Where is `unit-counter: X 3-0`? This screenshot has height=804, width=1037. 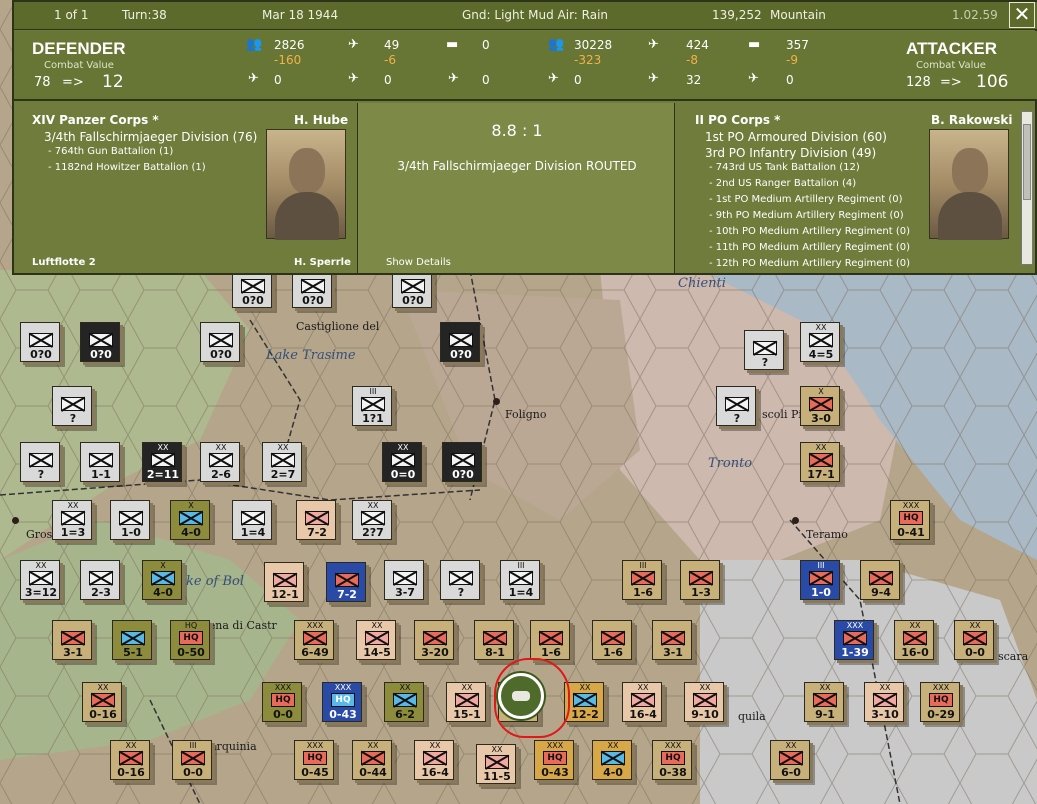 unit-counter: X 3-0 is located at coordinates (820, 406).